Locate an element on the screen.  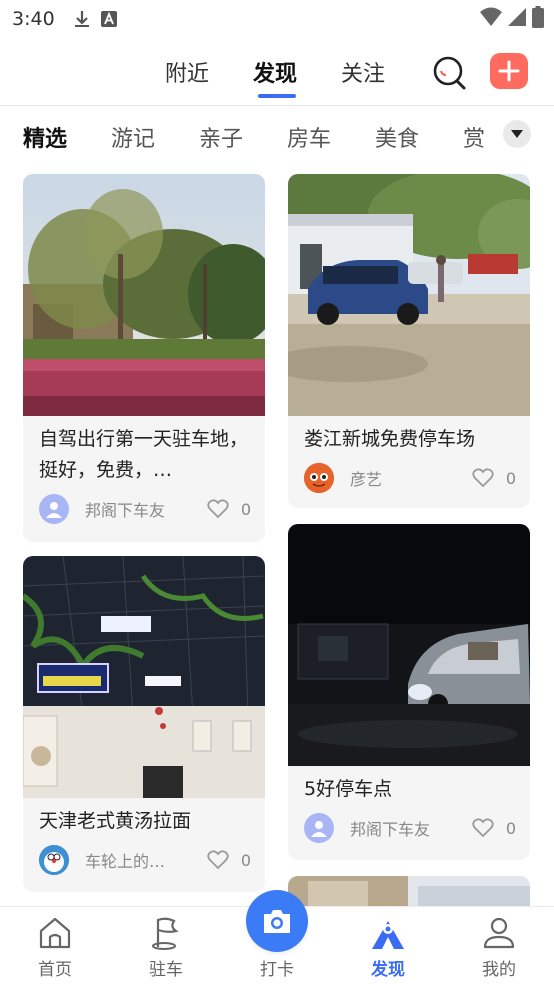
wifi-icon is located at coordinates (491, 16).